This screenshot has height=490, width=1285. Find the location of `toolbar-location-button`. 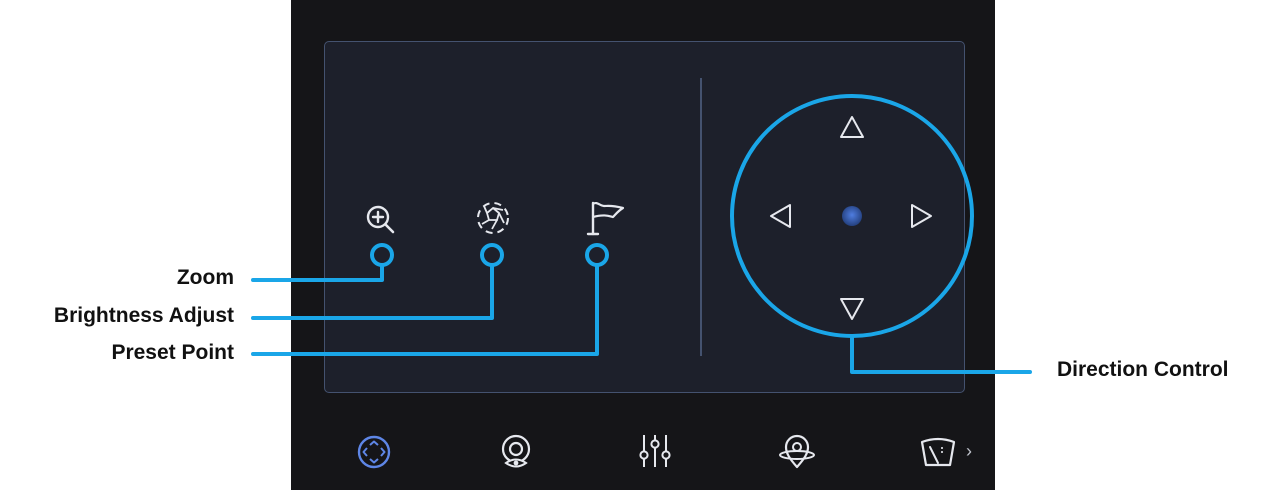

toolbar-location-button is located at coordinates (797, 452).